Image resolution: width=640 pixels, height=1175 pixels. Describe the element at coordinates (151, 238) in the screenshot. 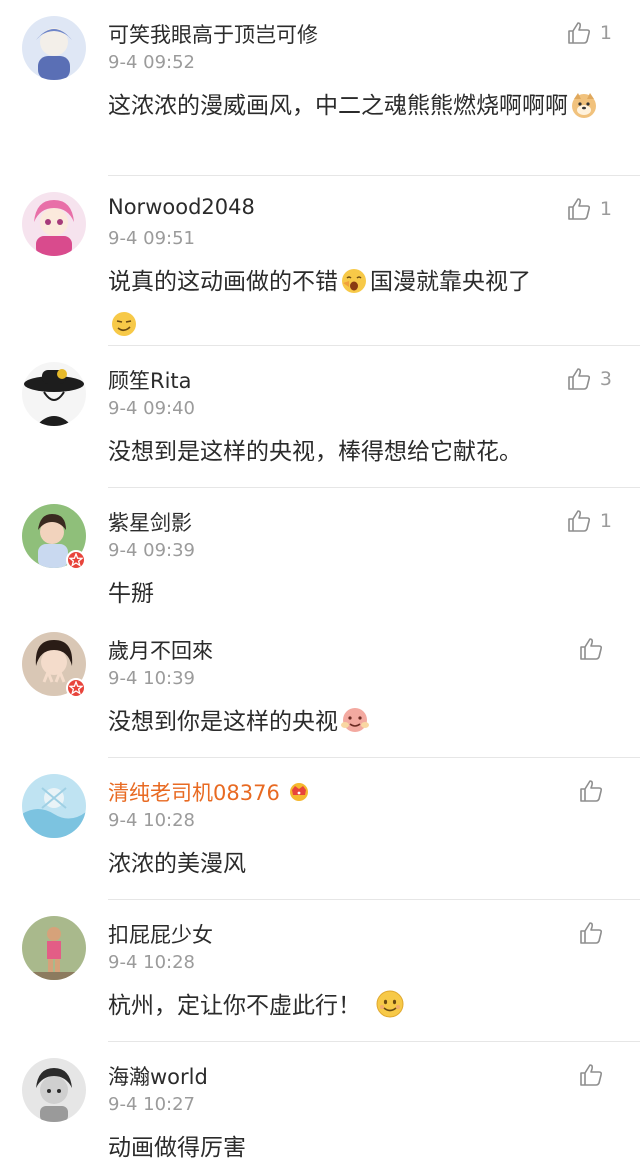

I see `timestamp: 9-4 09:51` at that location.